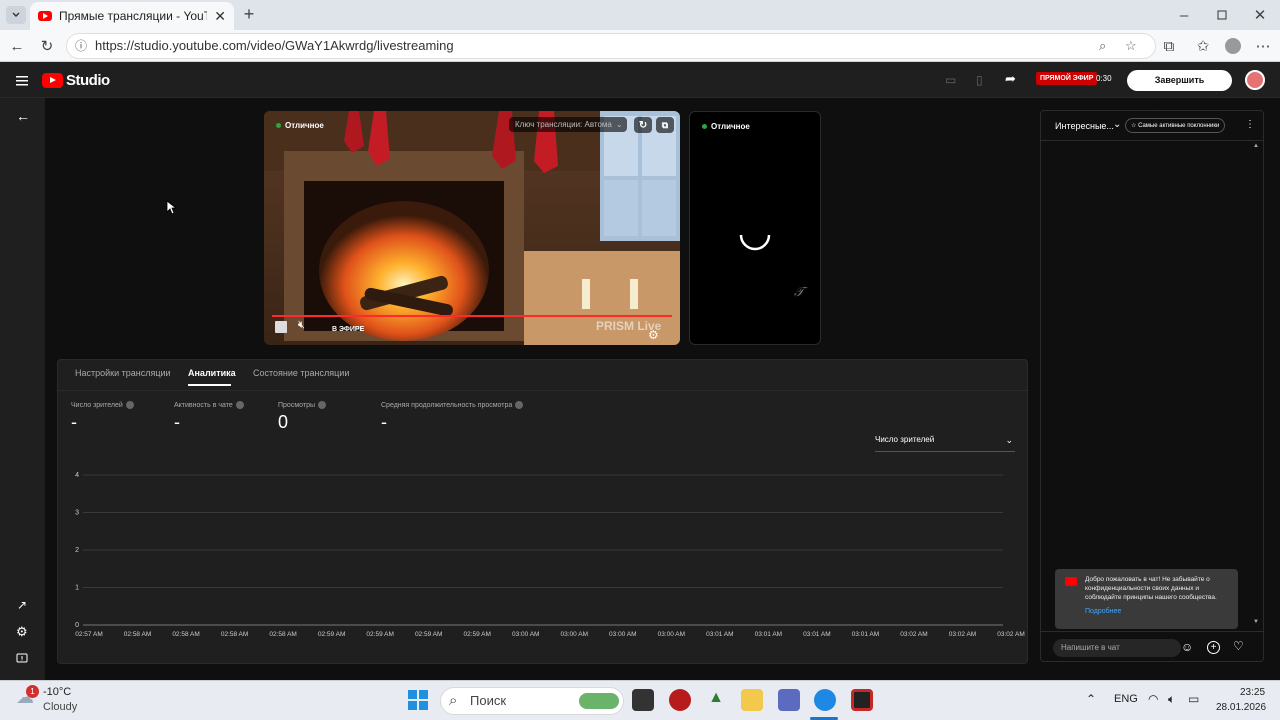 This screenshot has height=720, width=1280. Describe the element at coordinates (418, 702) in the screenshot. I see `windows-start-icon` at that location.